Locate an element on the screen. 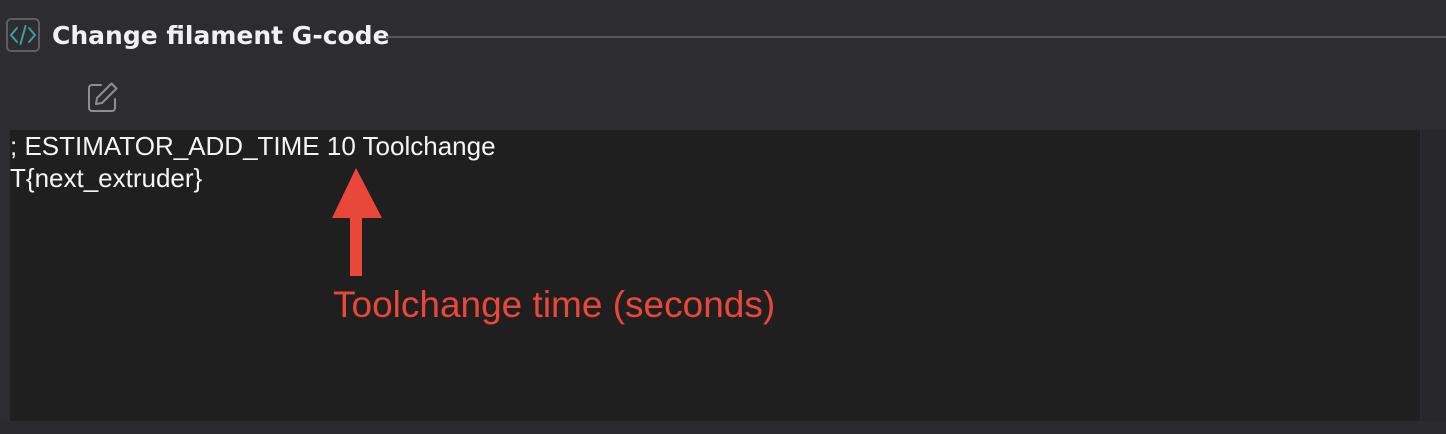 The width and height of the screenshot is (1446, 434). edit-gcode-button is located at coordinates (102, 98).